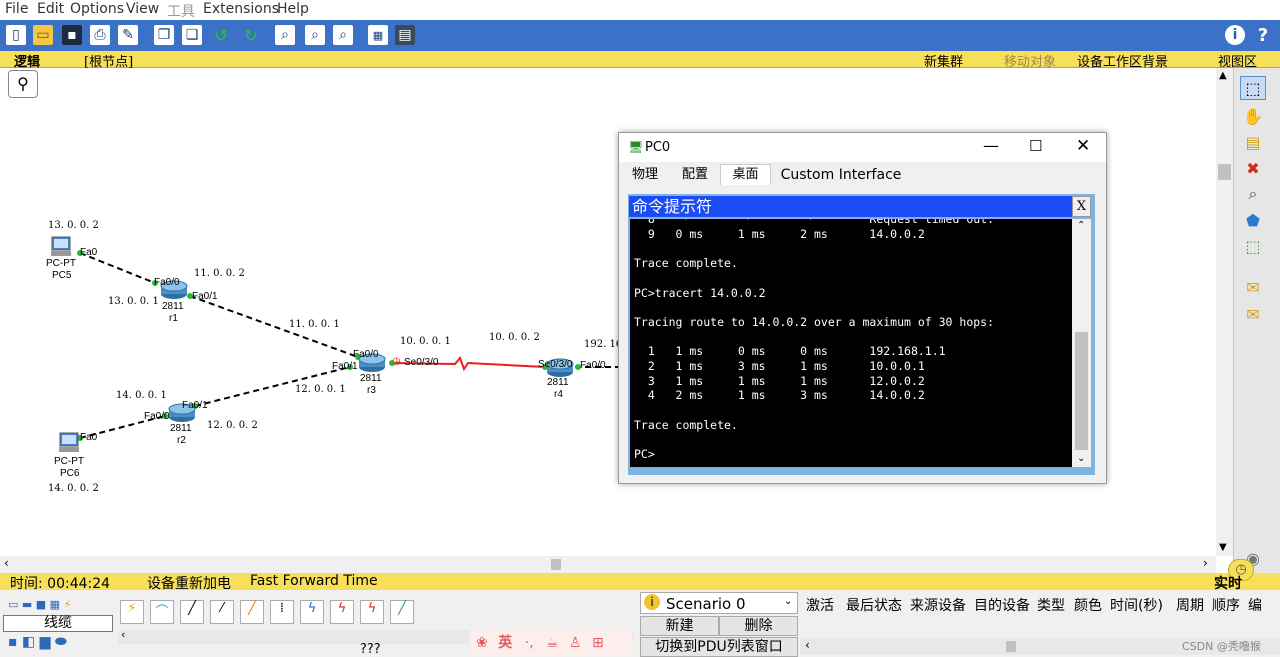 The image size is (1280, 657). What do you see at coordinates (6, 563) in the screenshot?
I see `scroll-left-icon: ‹` at bounding box center [6, 563].